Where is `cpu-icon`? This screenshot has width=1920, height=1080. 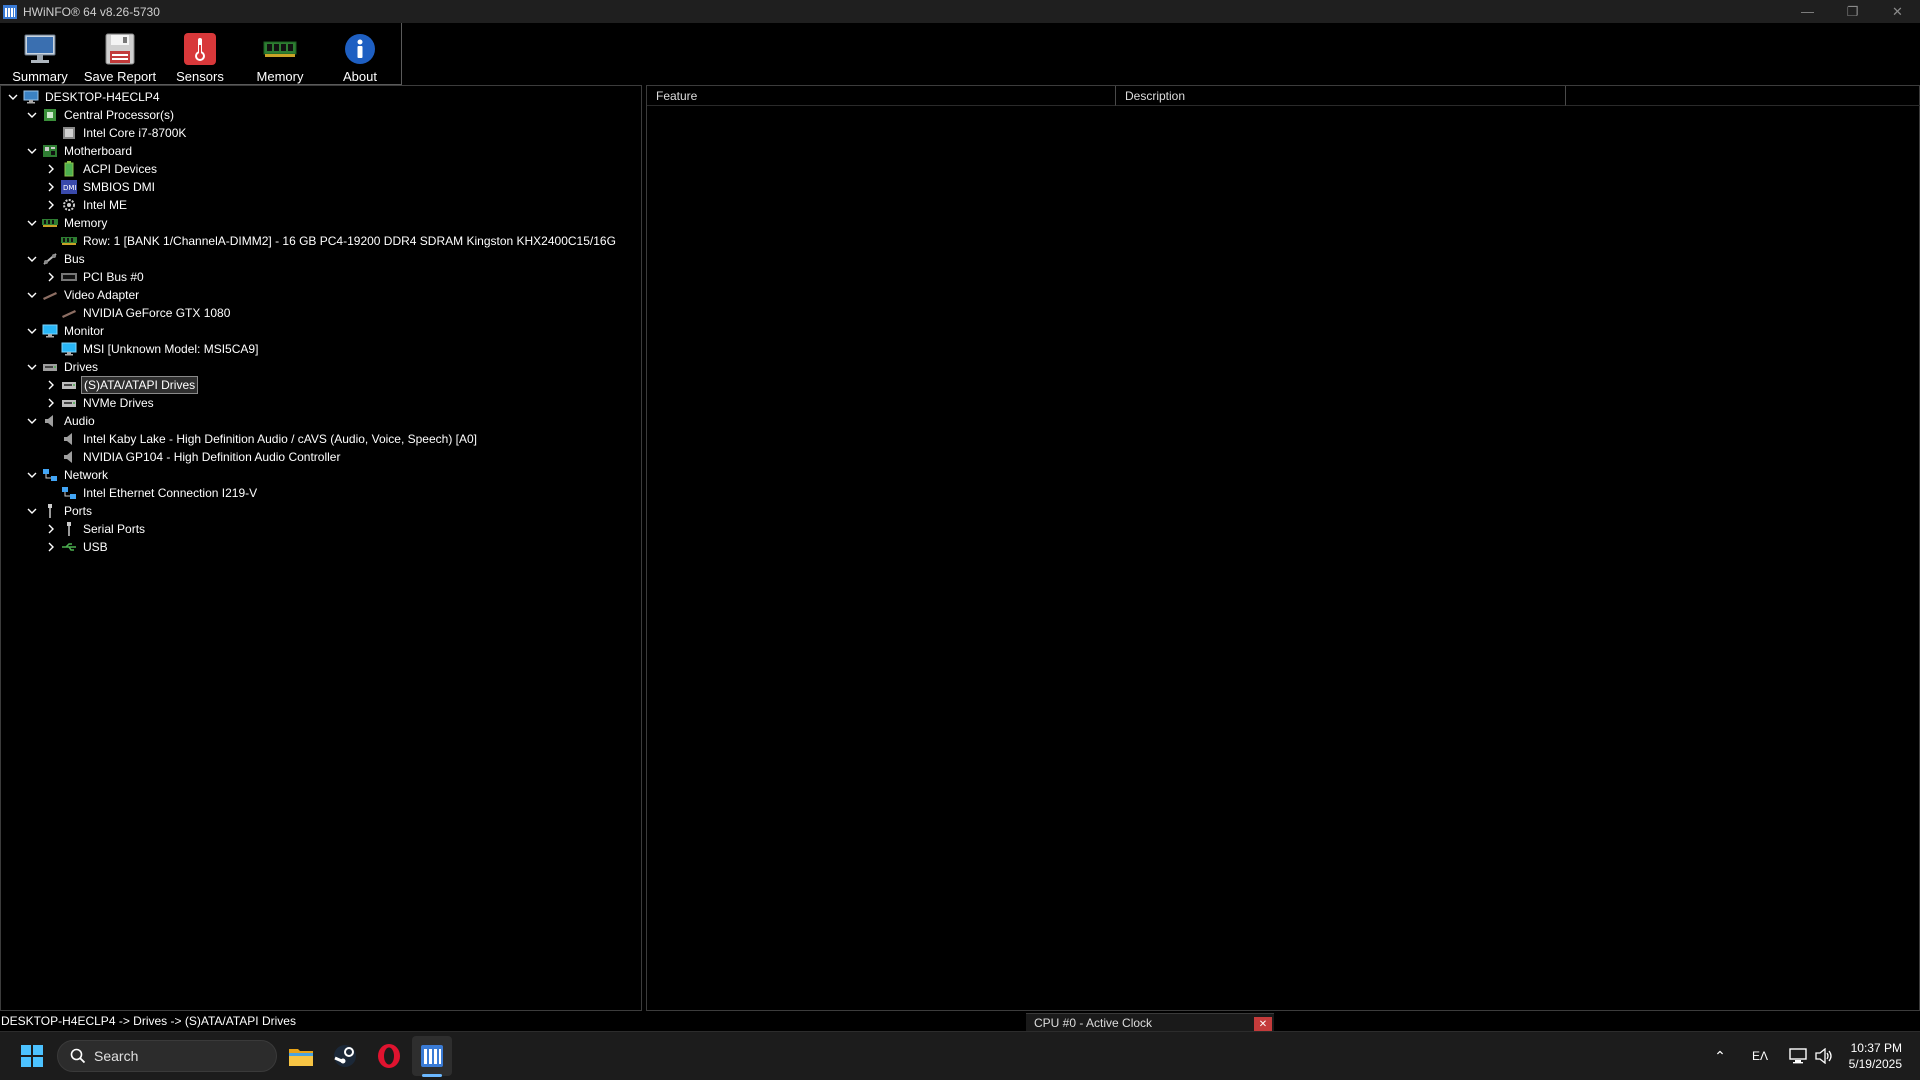 cpu-icon is located at coordinates (50, 115).